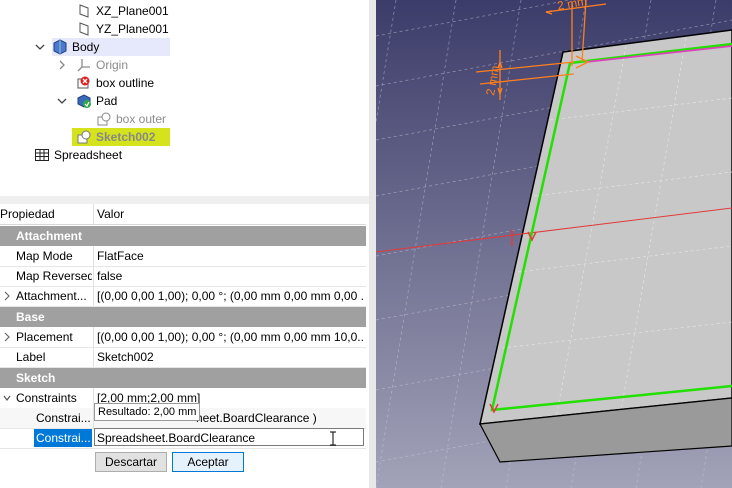 This screenshot has width=732, height=488. What do you see at coordinates (183, 317) in the screenshot?
I see `group-base: Base` at bounding box center [183, 317].